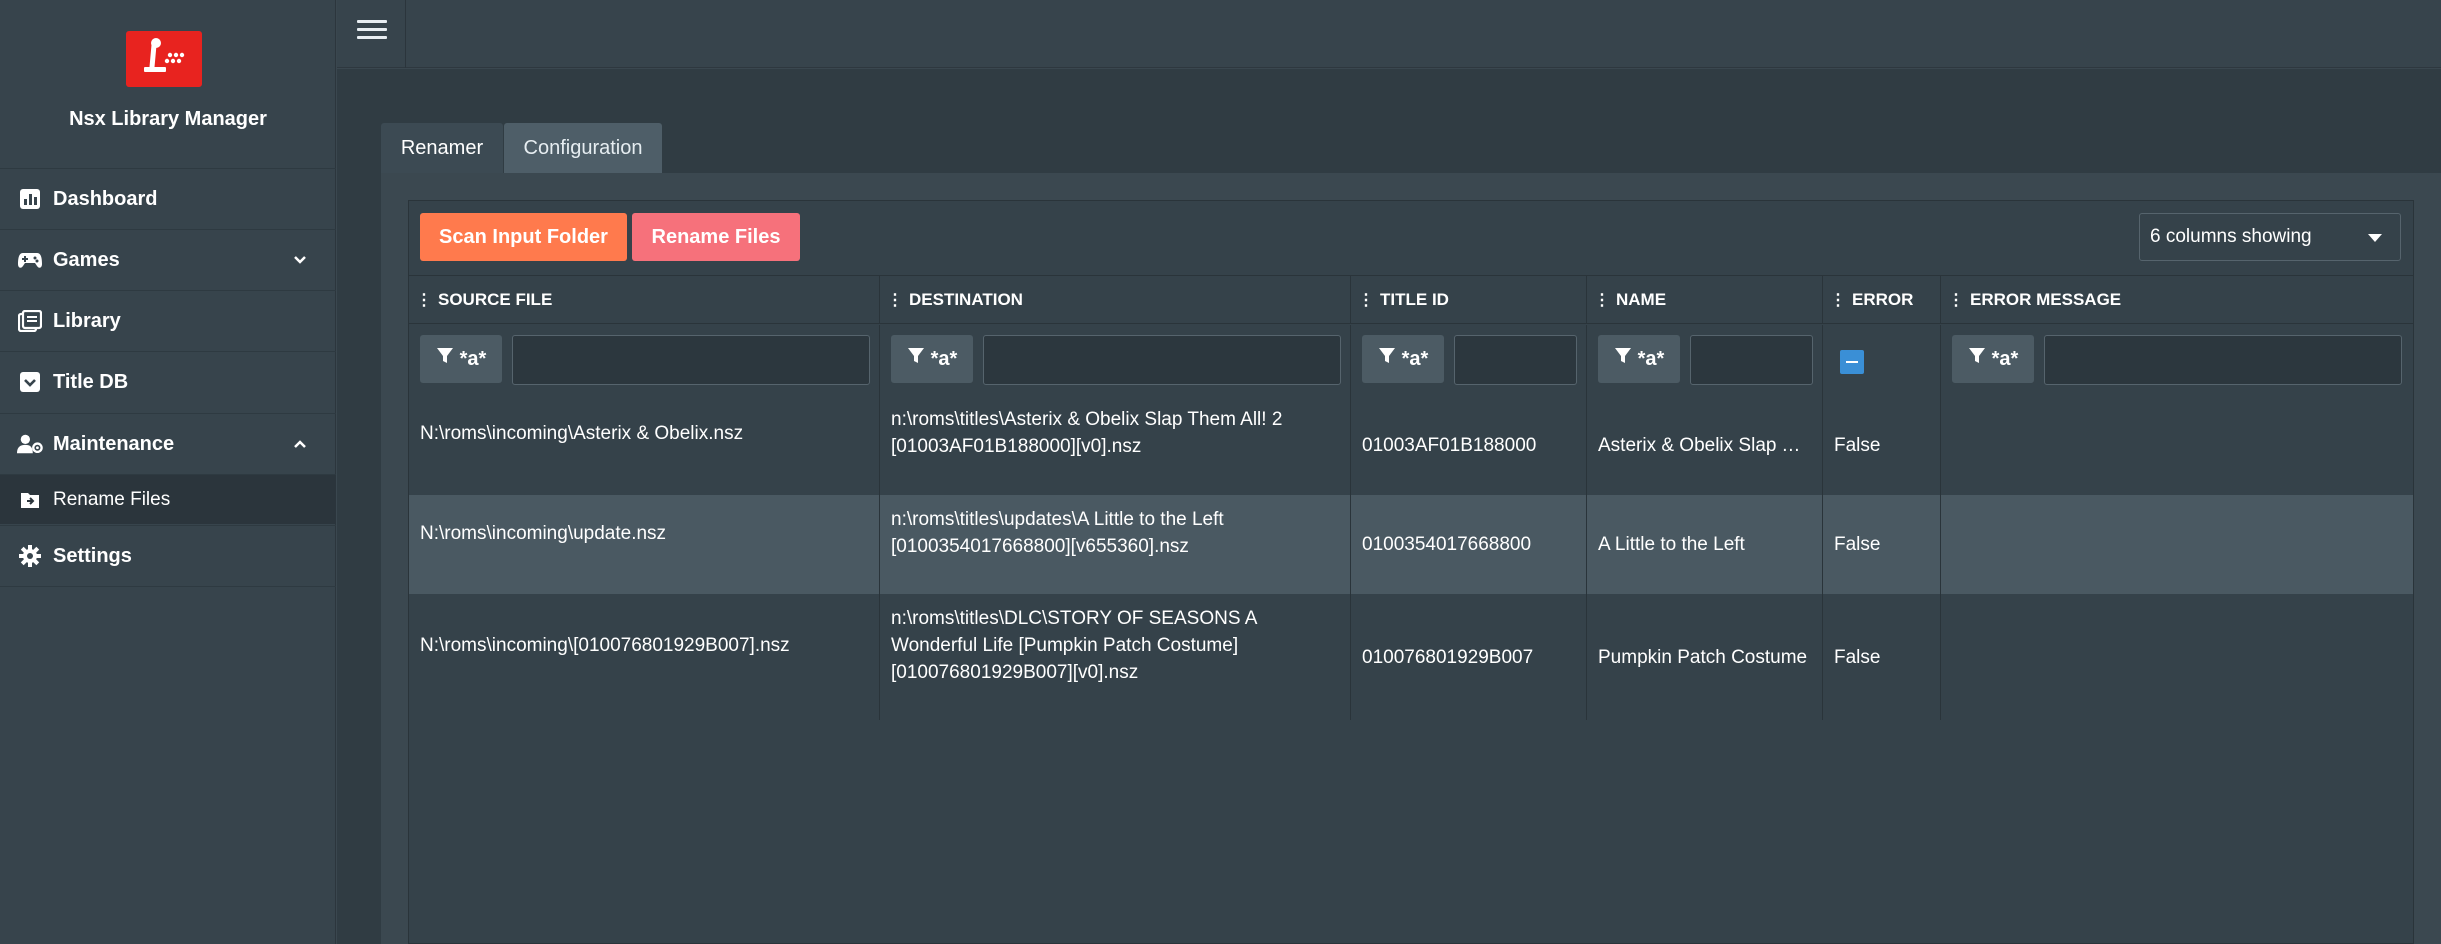 The image size is (2441, 944). Describe the element at coordinates (164, 59) in the screenshot. I see `app-logo` at that location.